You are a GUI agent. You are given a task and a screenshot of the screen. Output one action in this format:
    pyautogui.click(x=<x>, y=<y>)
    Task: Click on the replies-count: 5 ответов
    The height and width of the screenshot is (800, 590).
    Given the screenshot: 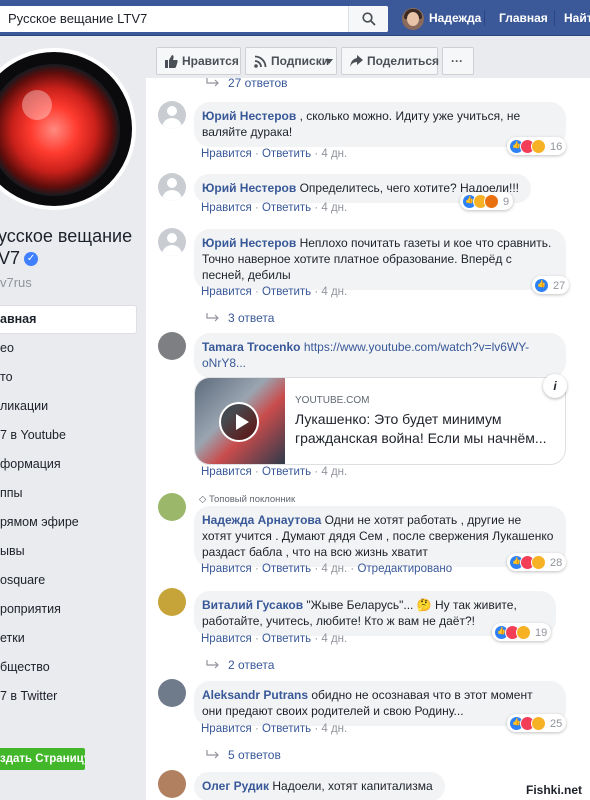 What is the action you would take?
    pyautogui.click(x=254, y=755)
    